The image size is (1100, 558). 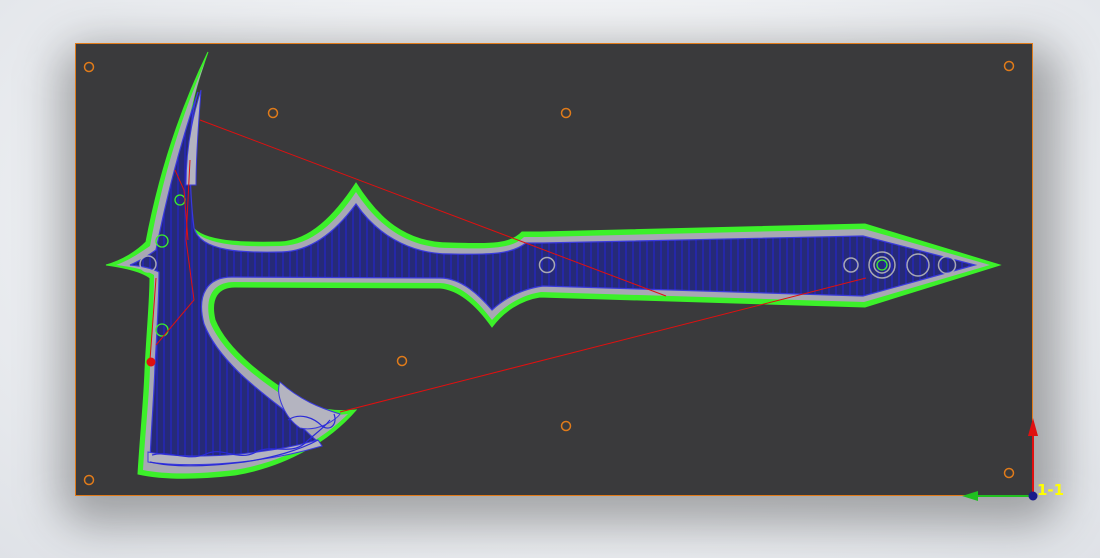 I want to click on y-axis-arrow, so click(x=970, y=496).